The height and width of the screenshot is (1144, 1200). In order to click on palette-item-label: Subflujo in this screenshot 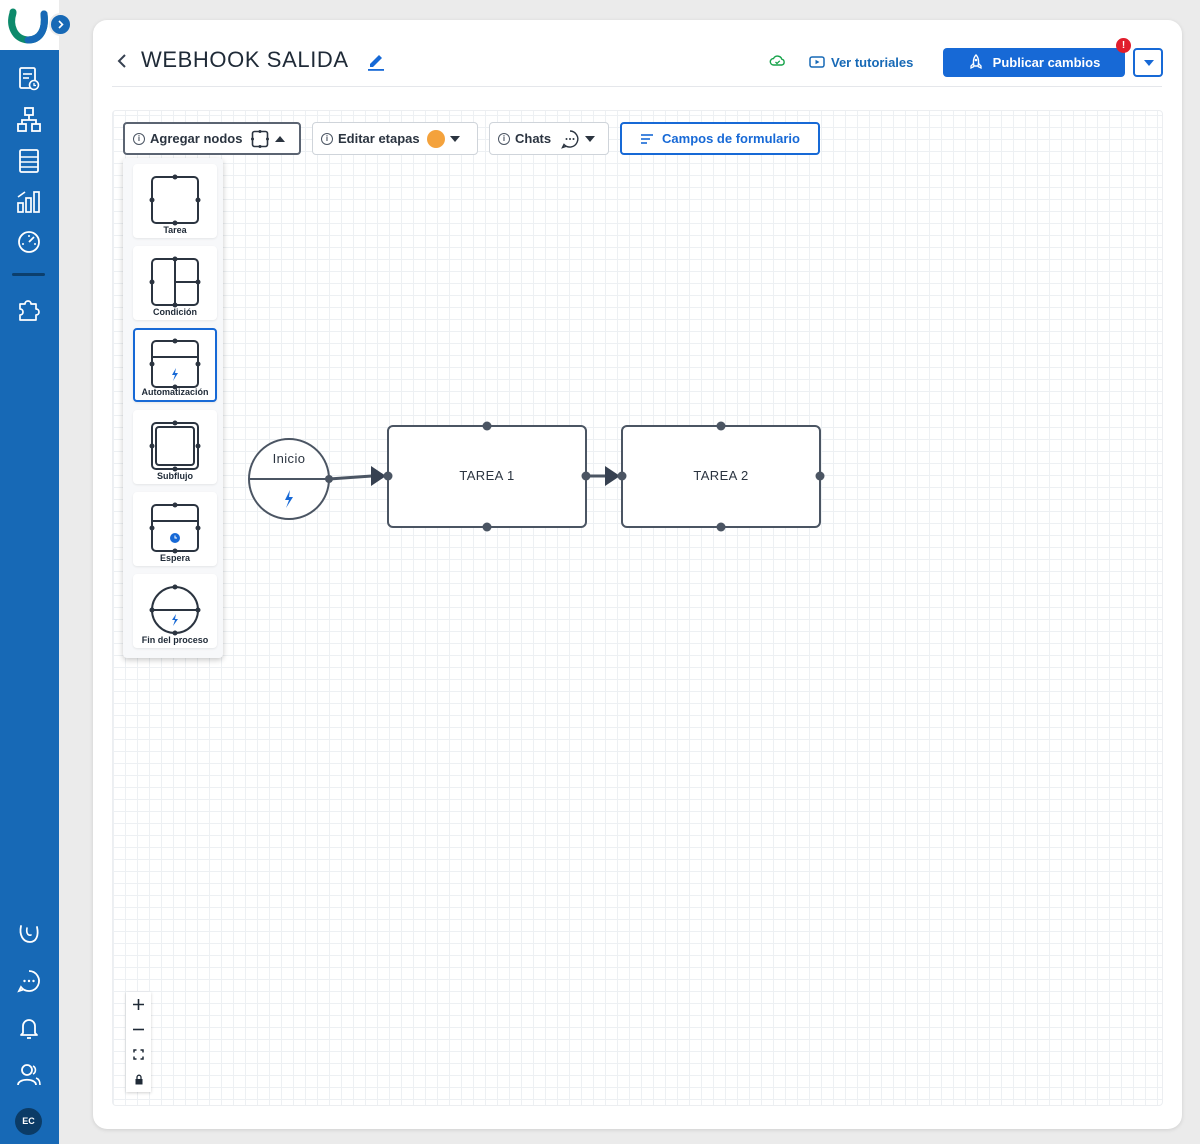, I will do `click(175, 476)`.